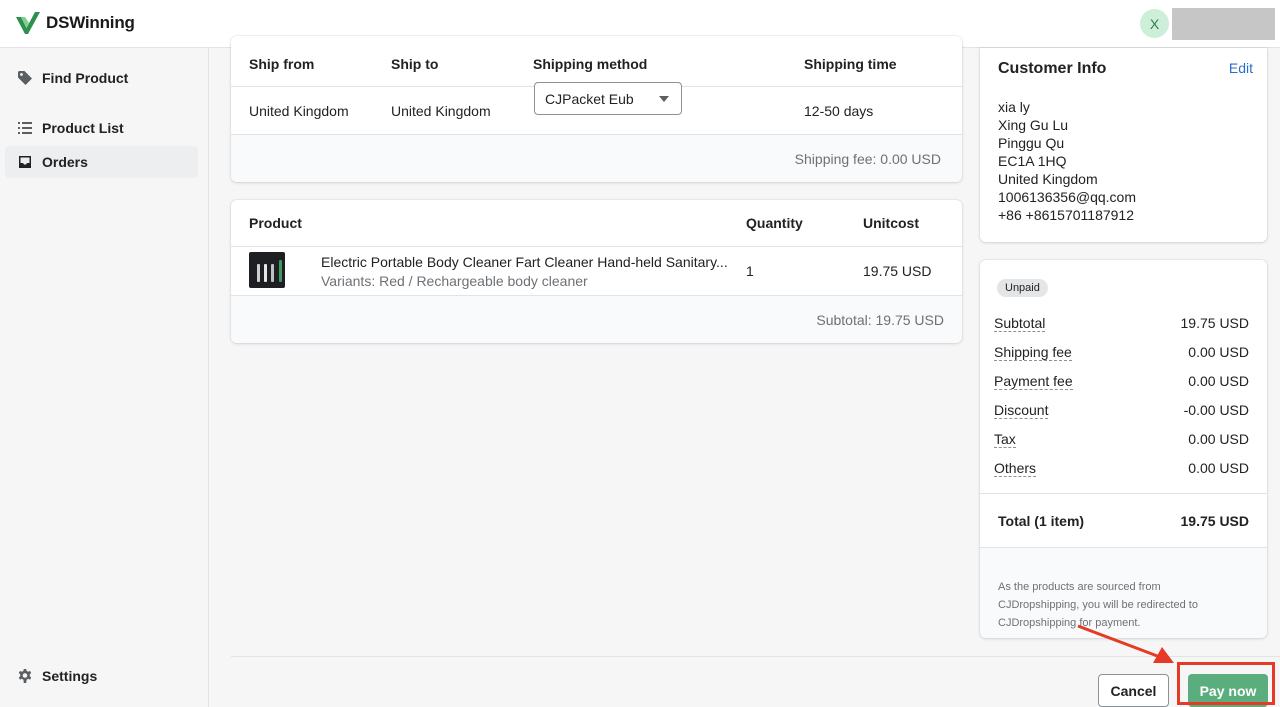 Image resolution: width=1280 pixels, height=707 pixels. What do you see at coordinates (1066, 215) in the screenshot?
I see `customer-phone: +86 +8615701187912` at bounding box center [1066, 215].